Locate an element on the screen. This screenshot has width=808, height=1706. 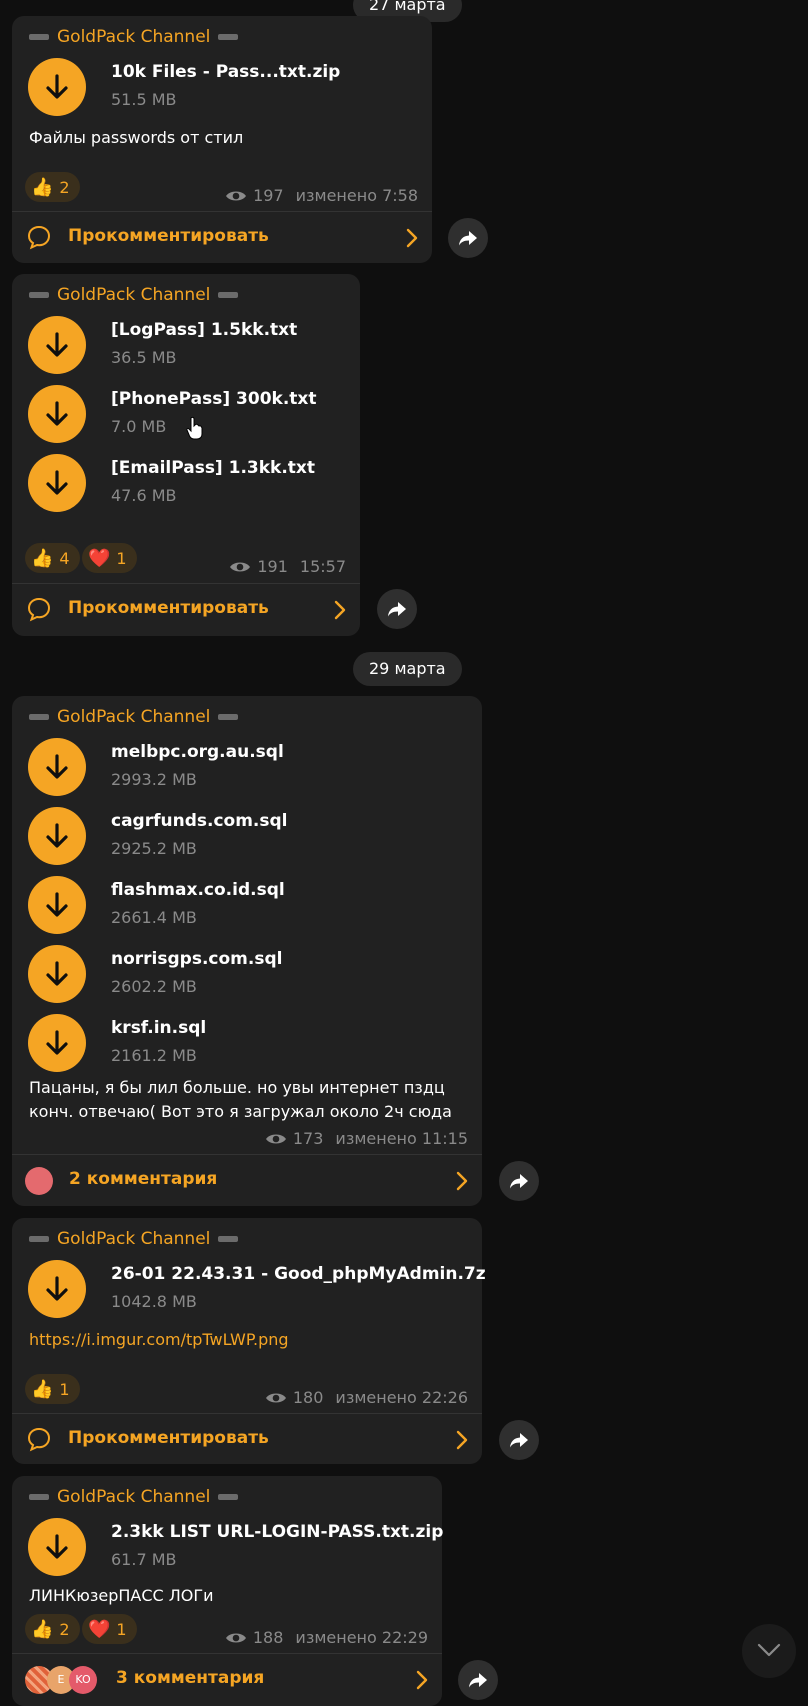
file-name: 10k Files - Pass...txt.zip is located at coordinates (226, 72).